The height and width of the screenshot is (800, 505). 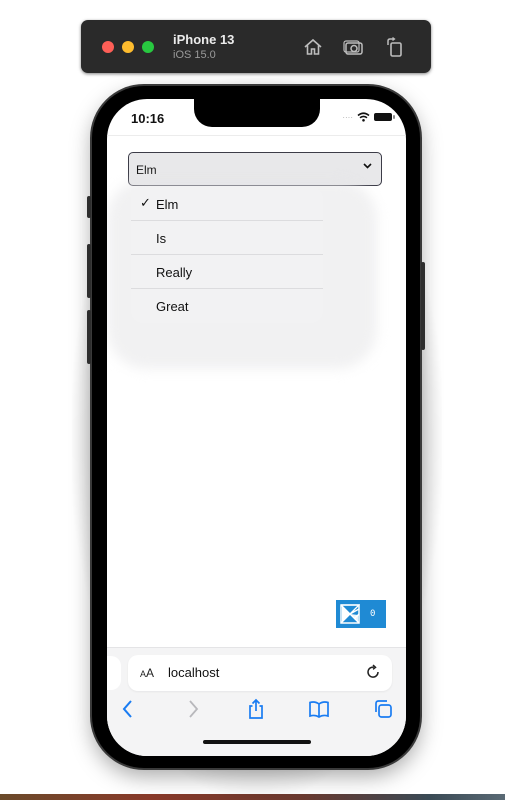 I want to click on bookmarks-icon, so click(x=319, y=710).